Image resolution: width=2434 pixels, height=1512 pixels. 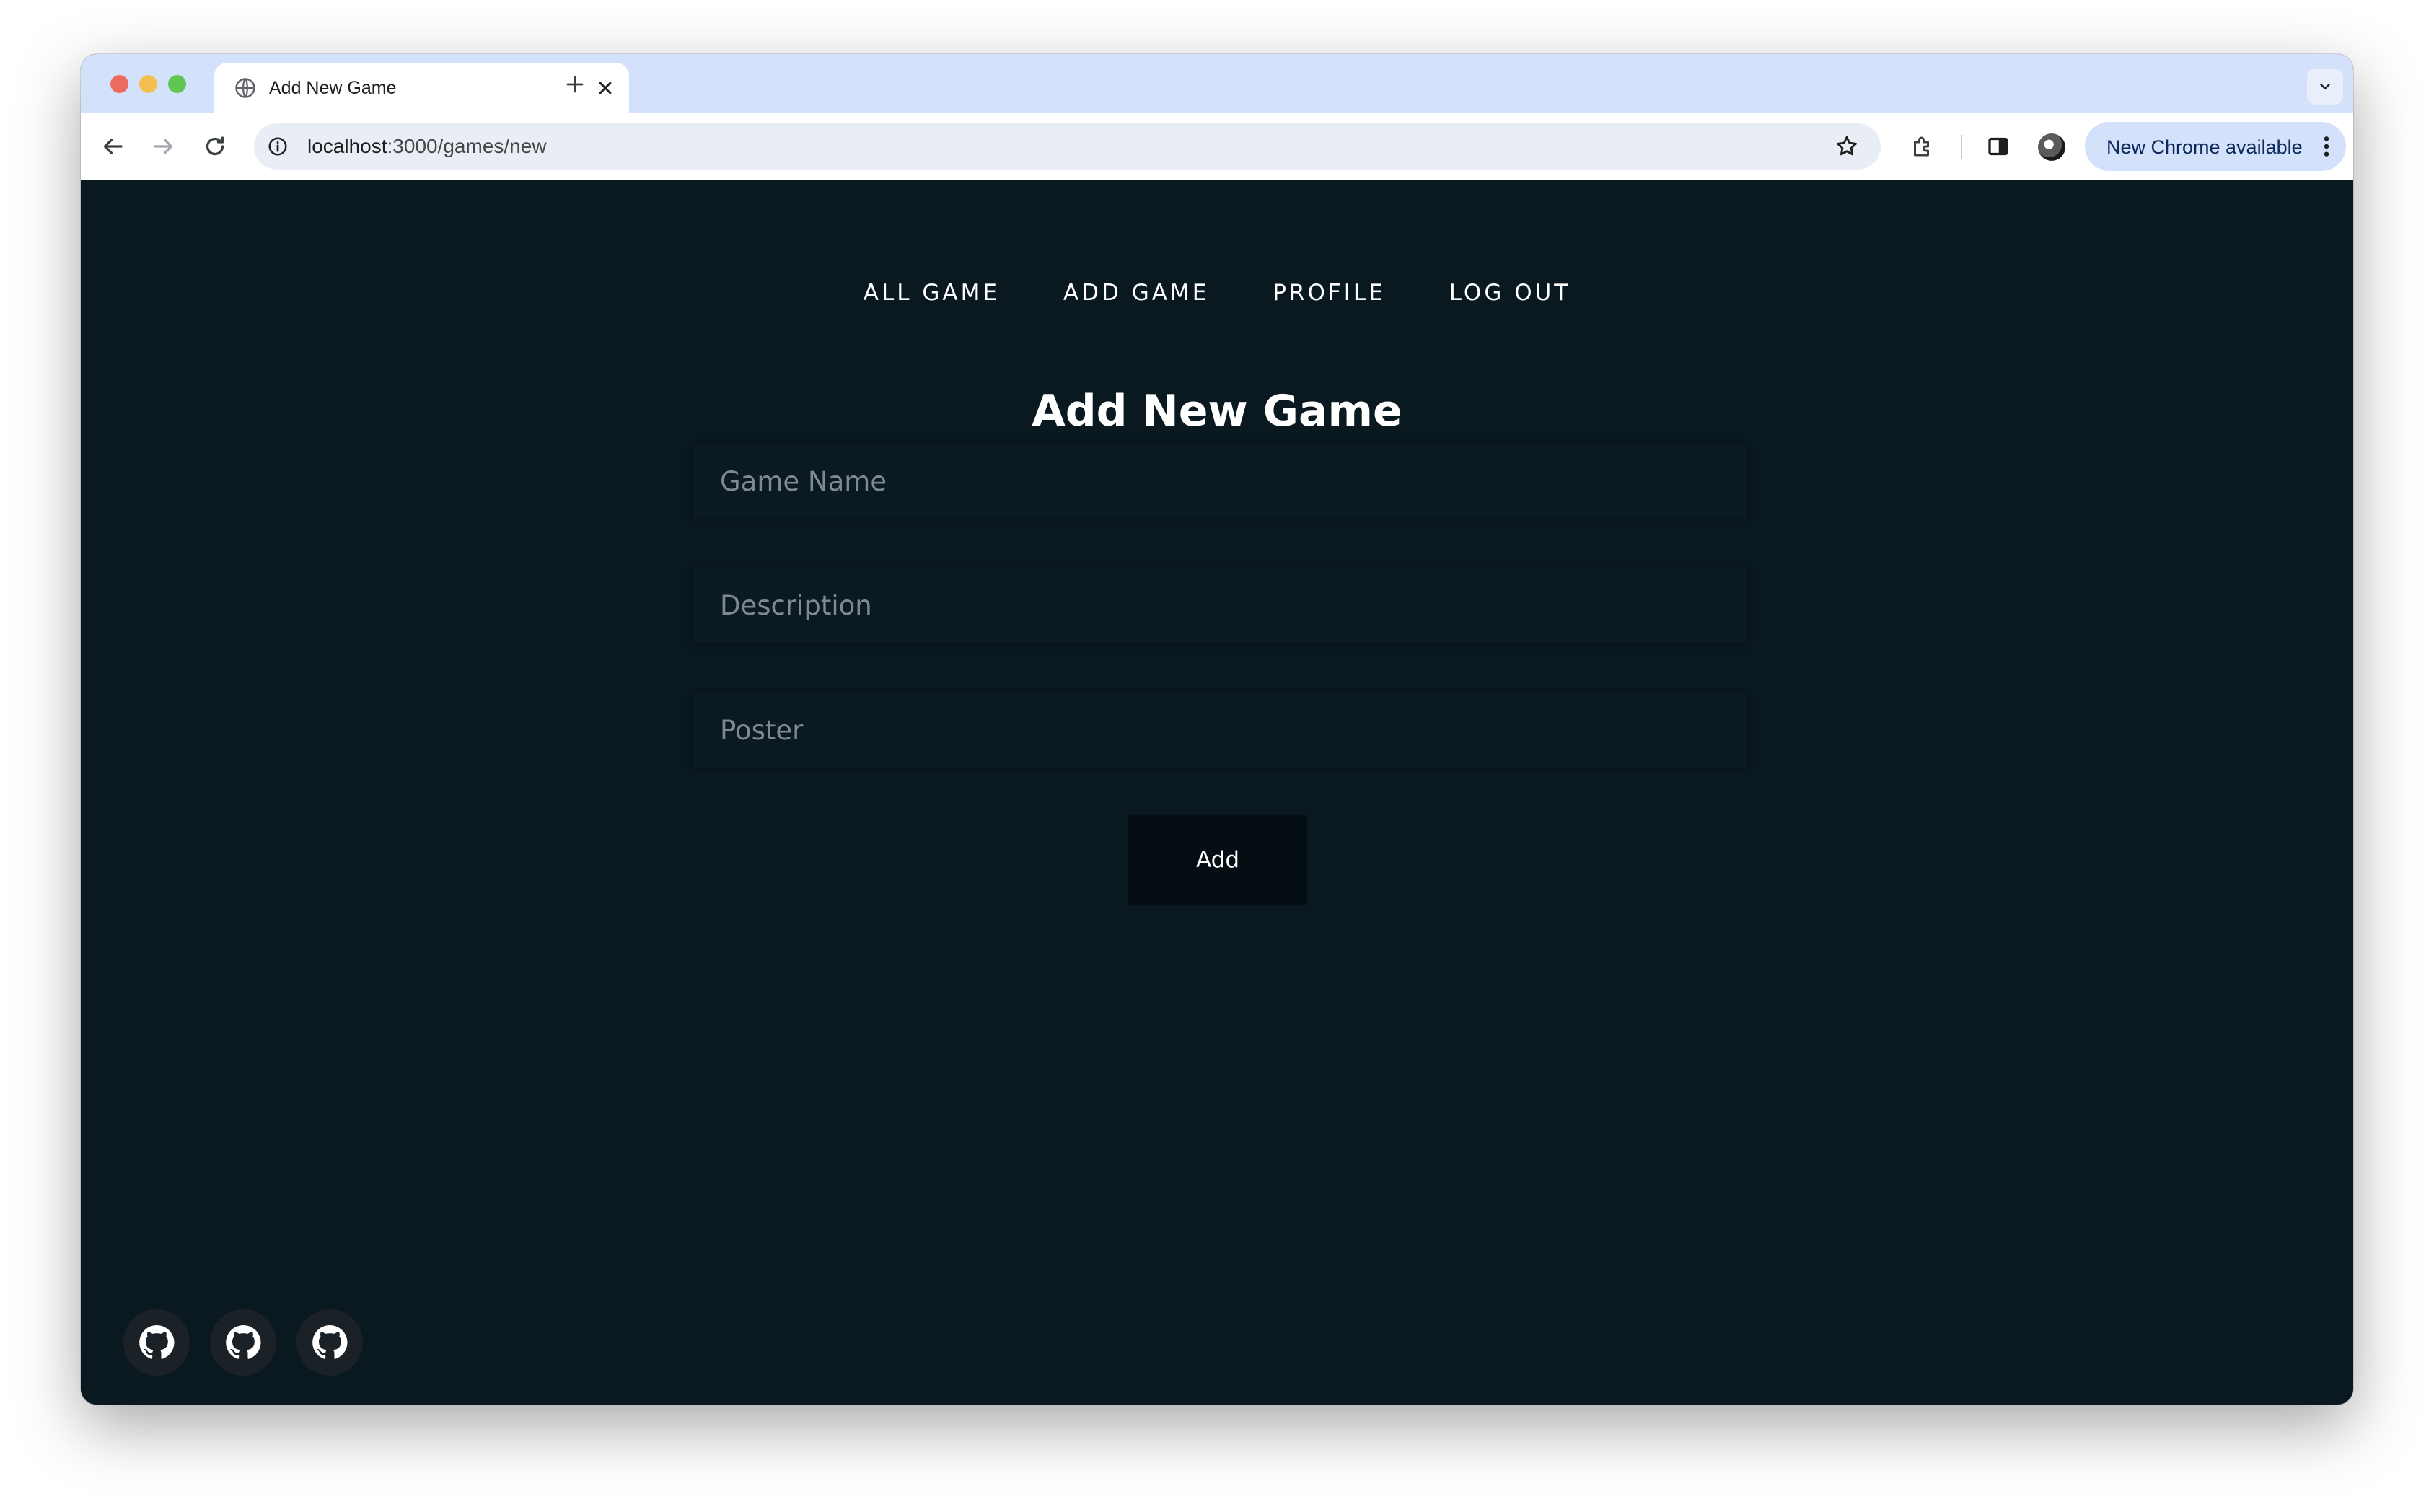 What do you see at coordinates (119, 84) in the screenshot?
I see `close-window-button` at bounding box center [119, 84].